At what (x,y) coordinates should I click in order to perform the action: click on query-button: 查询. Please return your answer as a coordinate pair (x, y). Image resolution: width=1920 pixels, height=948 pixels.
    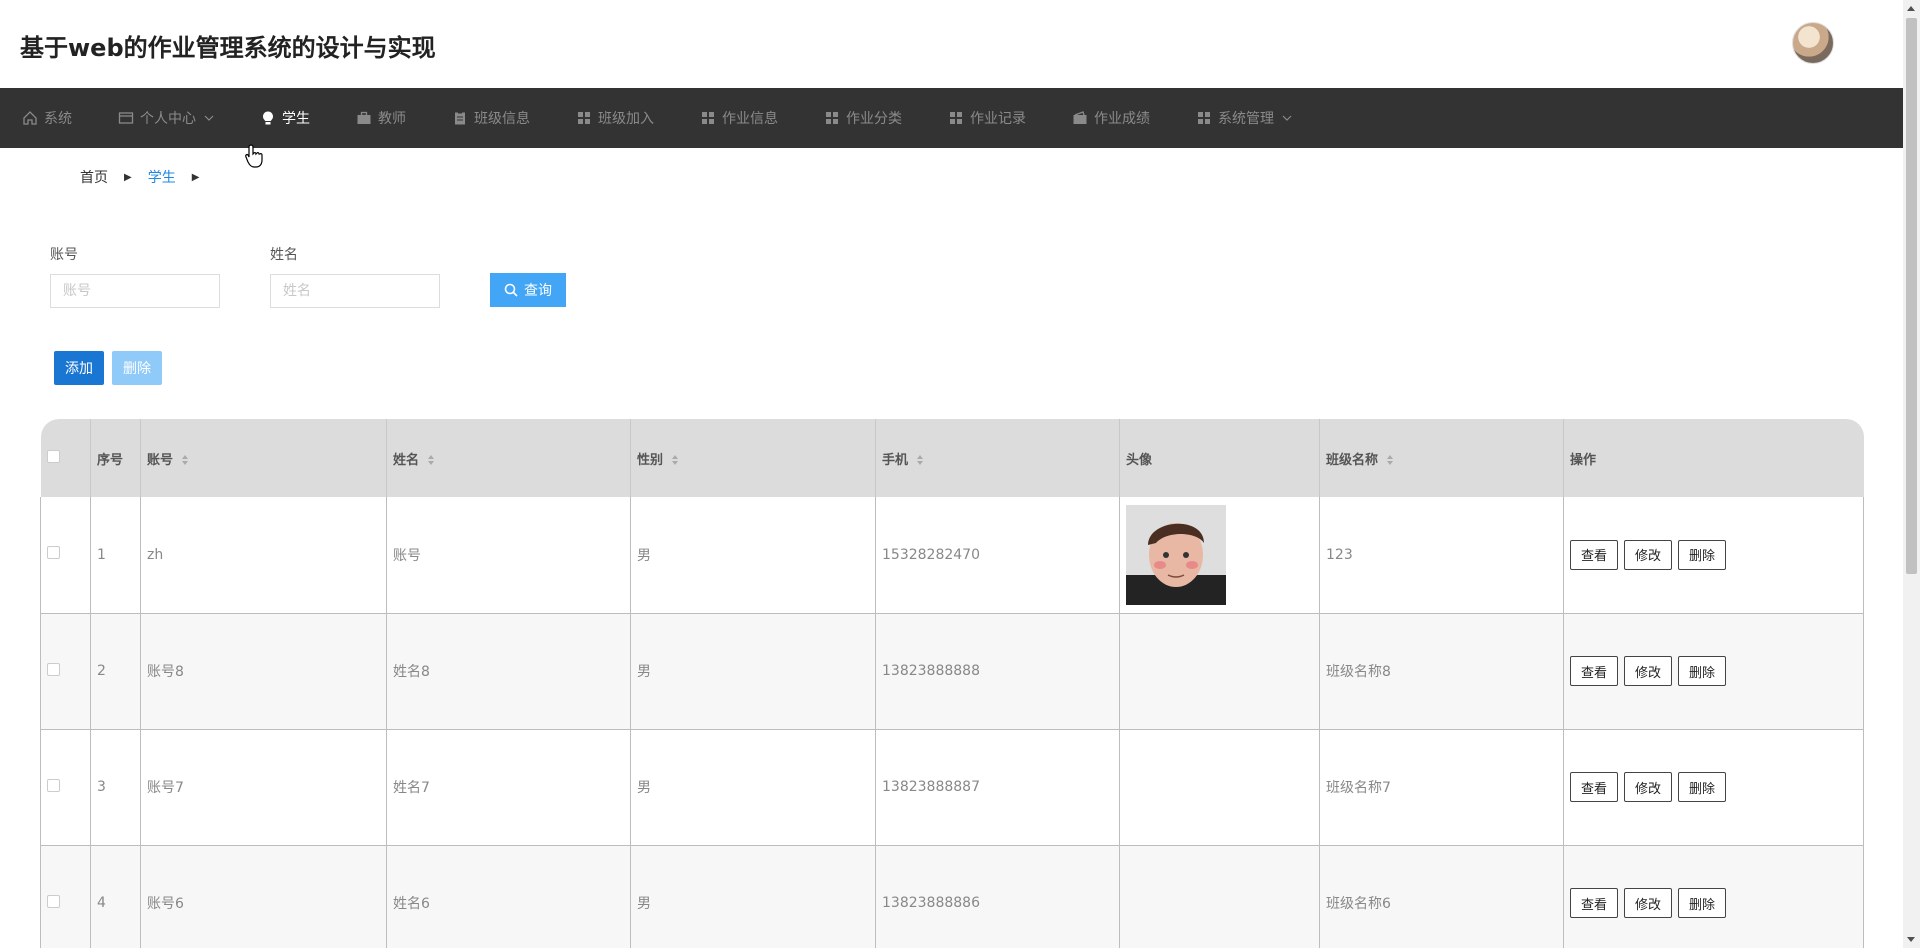
    Looking at the image, I should click on (528, 290).